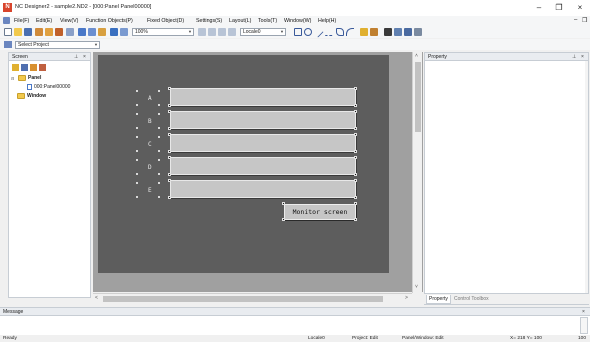 The height and width of the screenshot is (342, 590). I want to click on cut-icon, so click(82, 32).